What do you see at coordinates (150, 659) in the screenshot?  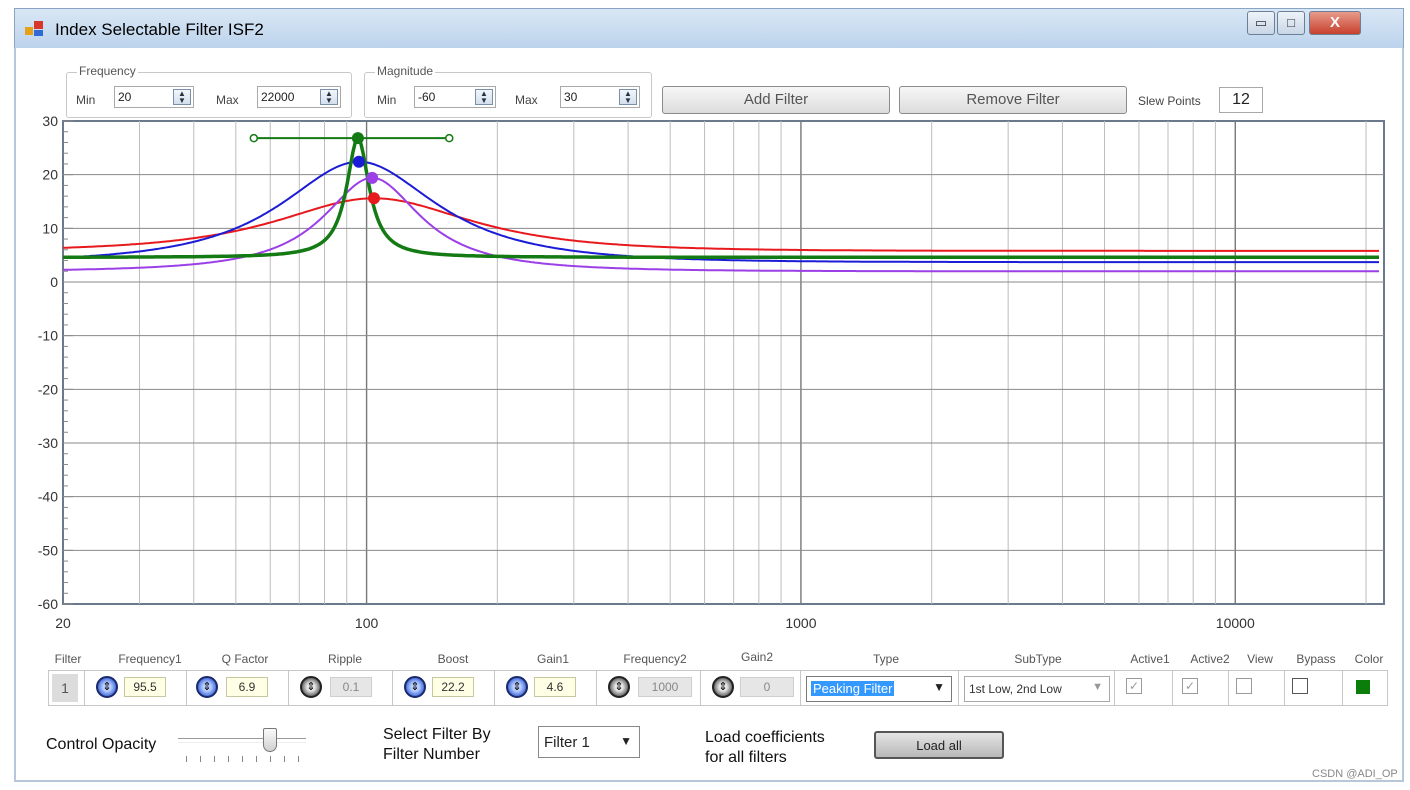 I see `header-frequency1: Frequency1` at bounding box center [150, 659].